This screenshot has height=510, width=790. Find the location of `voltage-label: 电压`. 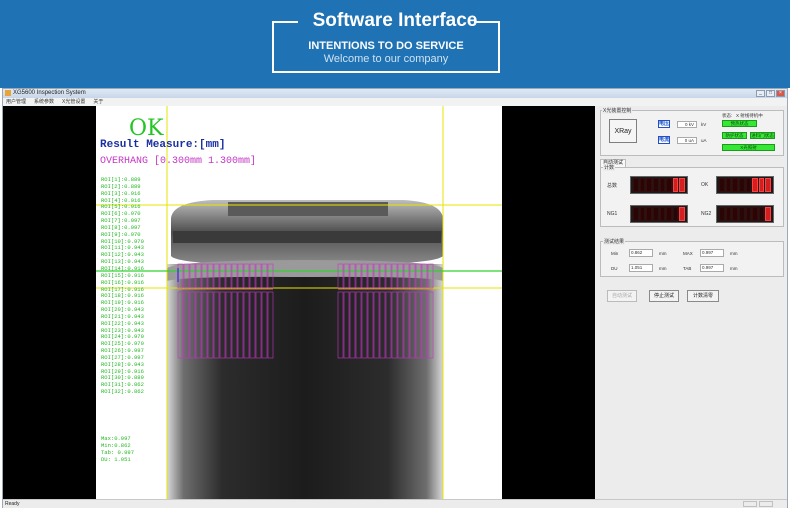

voltage-label: 电压 is located at coordinates (664, 124).